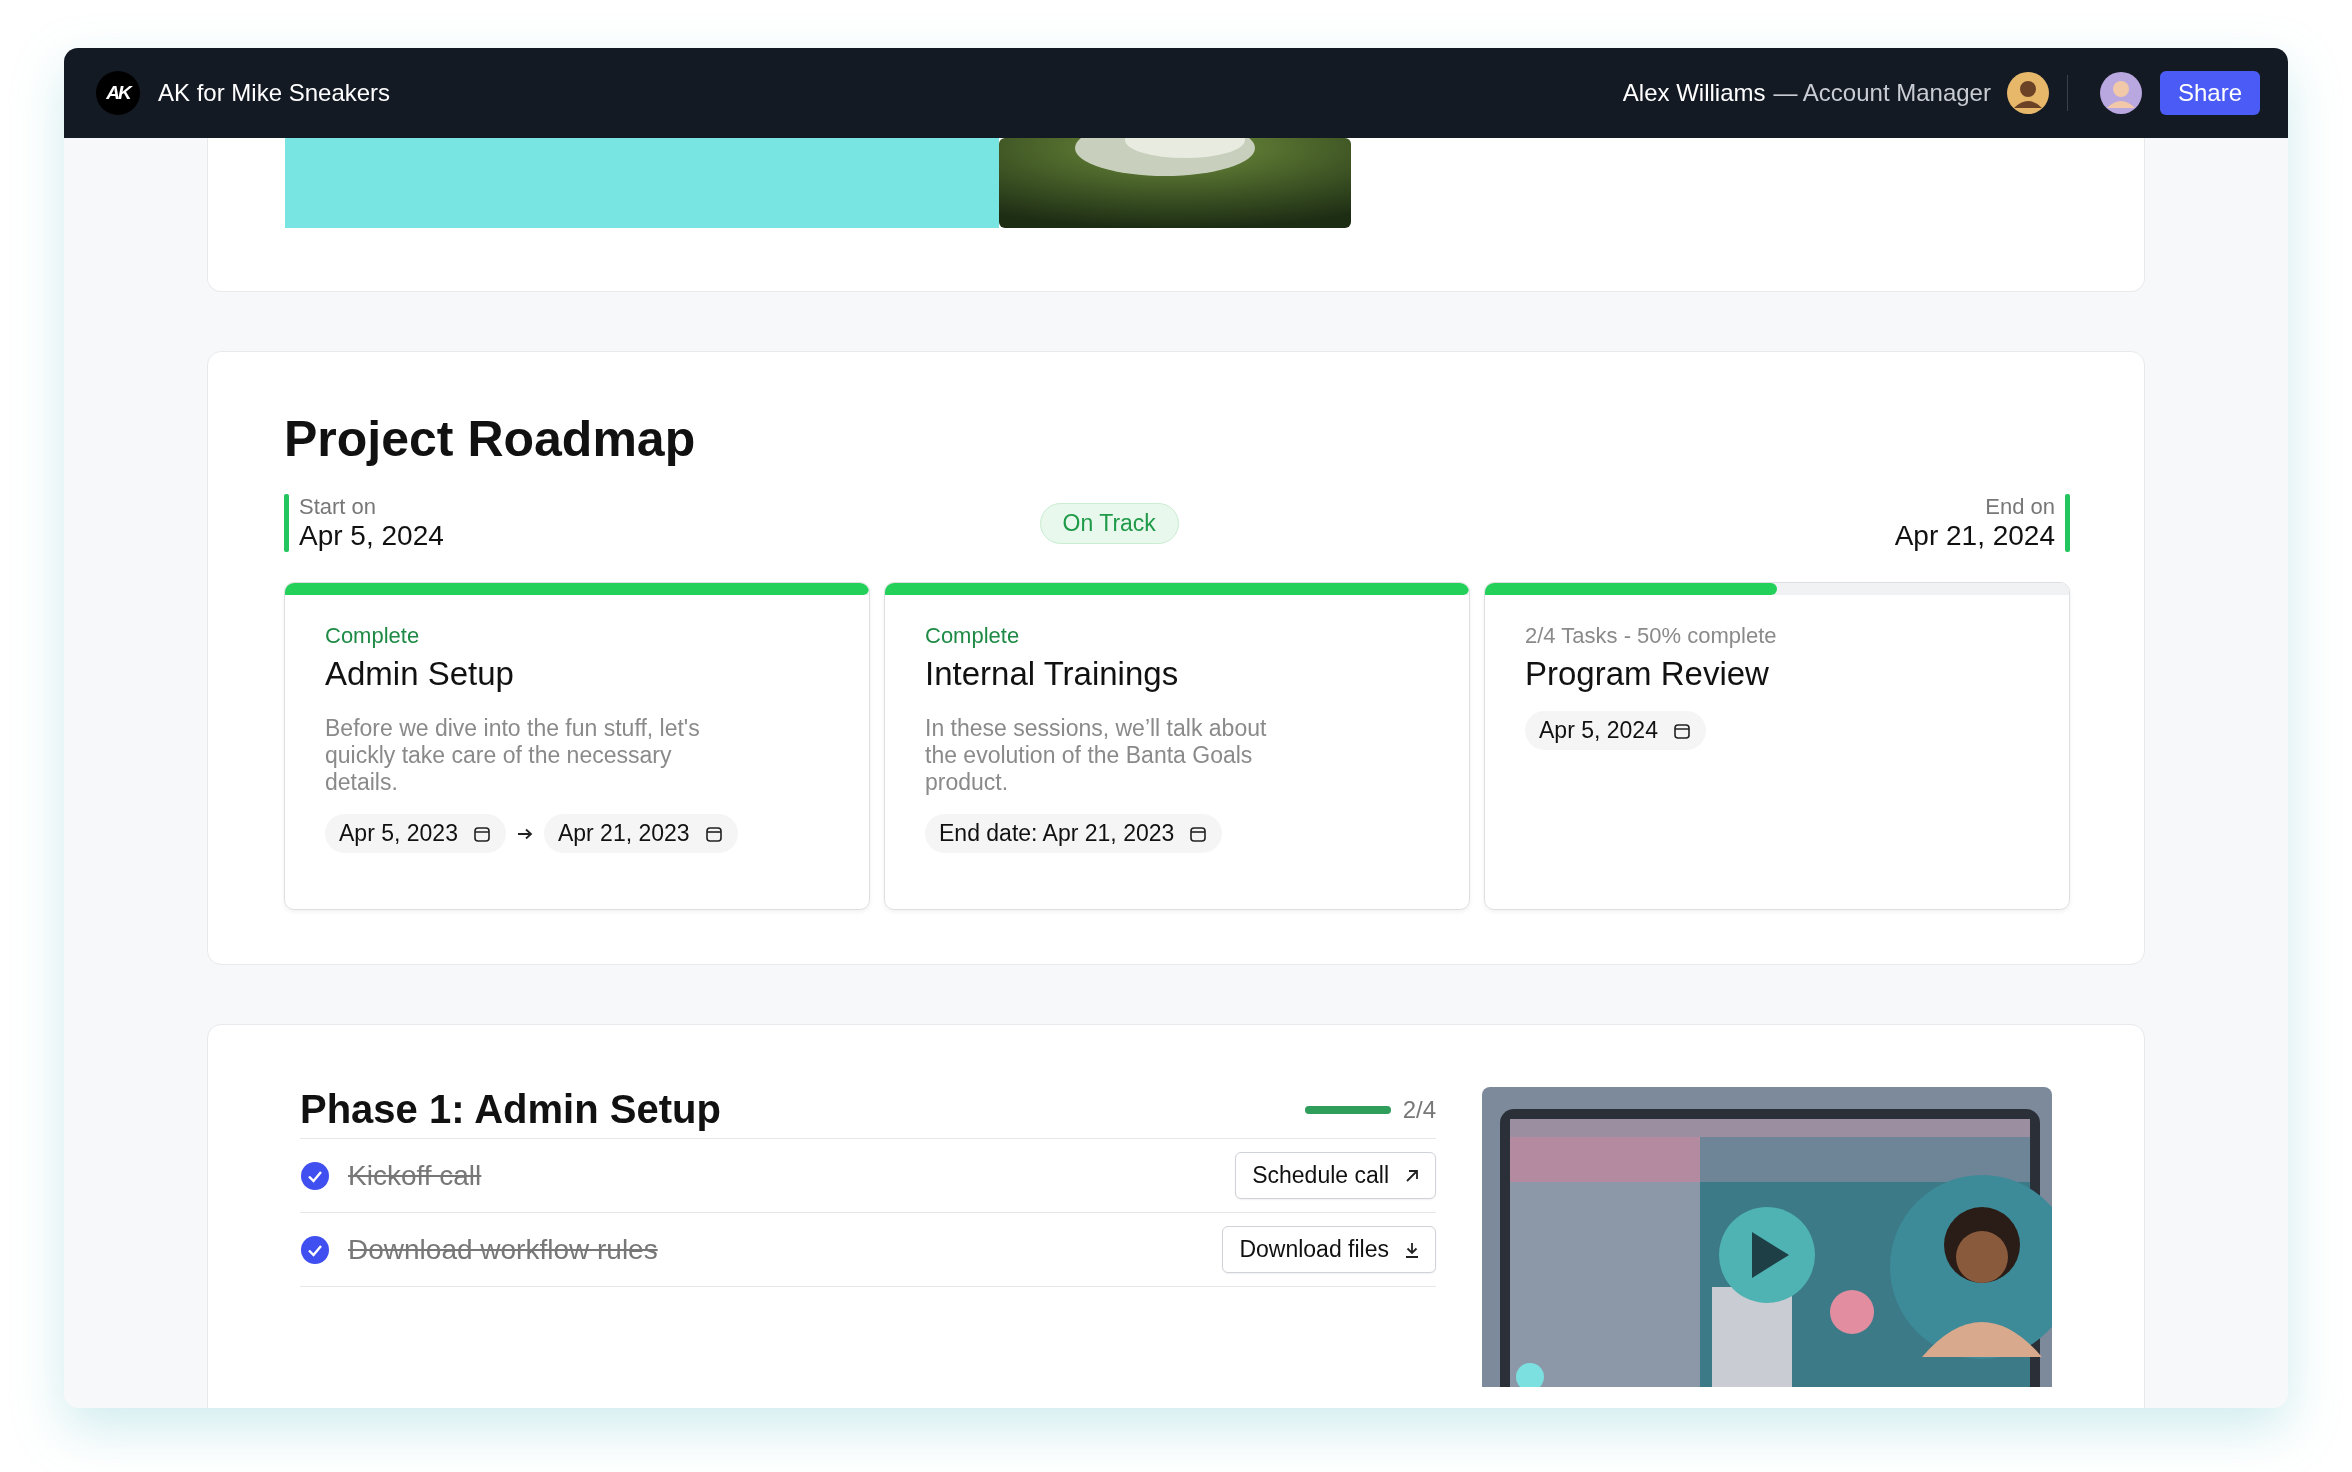 The image size is (2352, 1472). Describe the element at coordinates (503, 1249) in the screenshot. I see `task-label: Download workflow rules` at that location.